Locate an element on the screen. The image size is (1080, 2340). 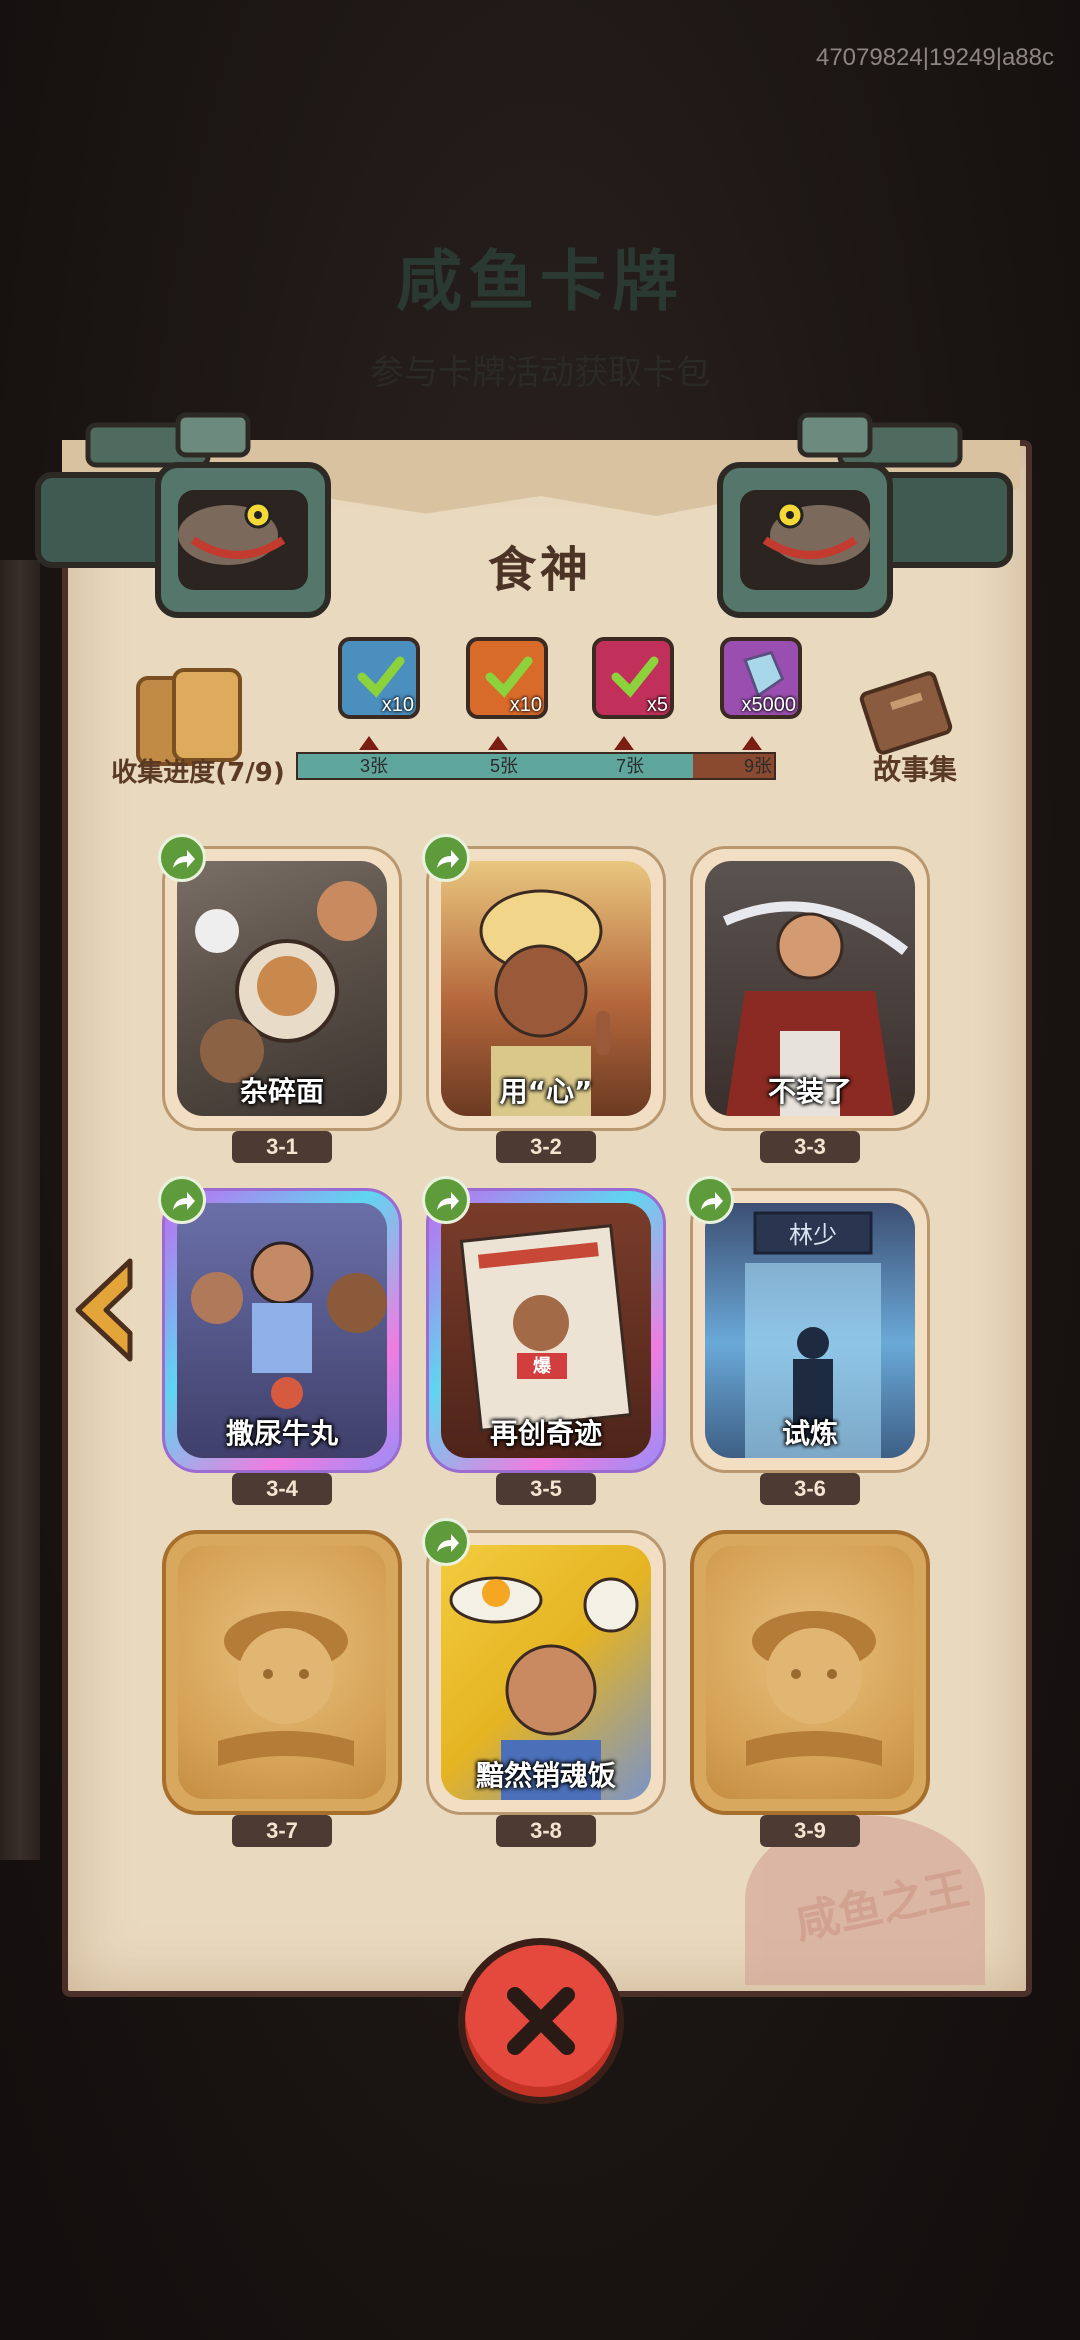
milestone-label: 3张 is located at coordinates (374, 766).